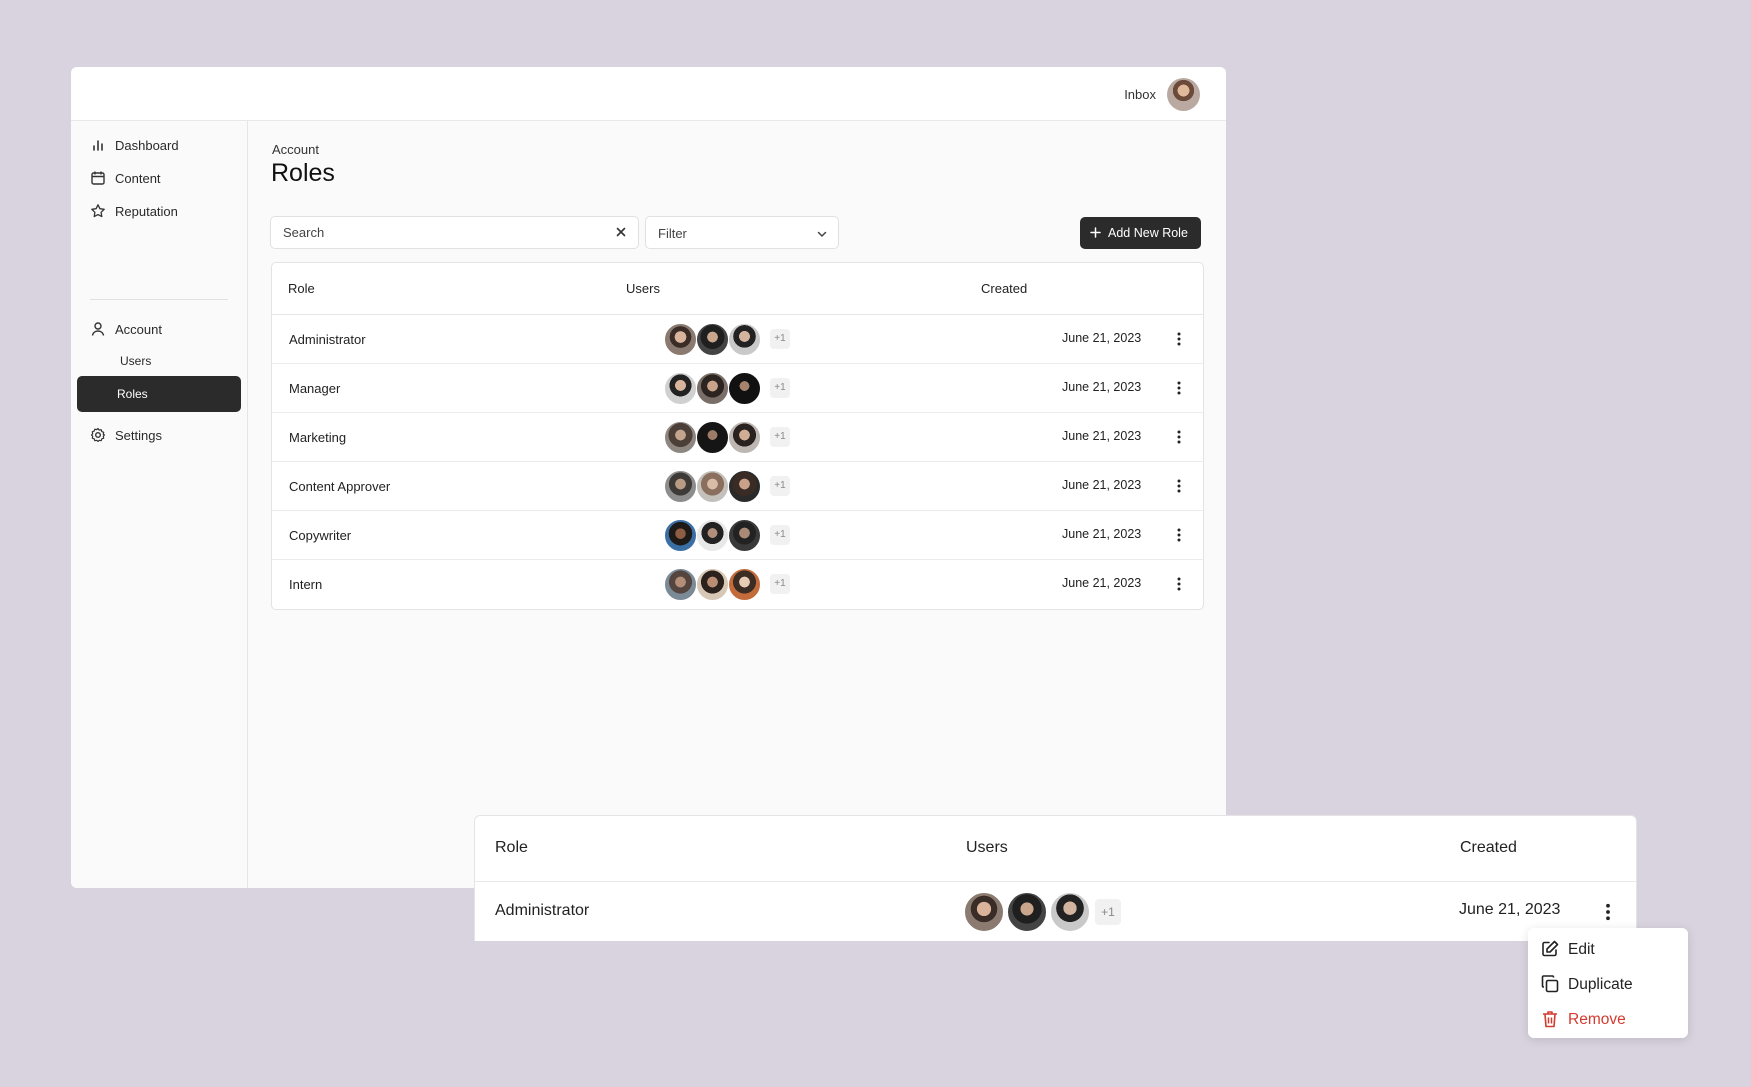  Describe the element at coordinates (1597, 1019) in the screenshot. I see `menu-item-label: Remove` at that location.